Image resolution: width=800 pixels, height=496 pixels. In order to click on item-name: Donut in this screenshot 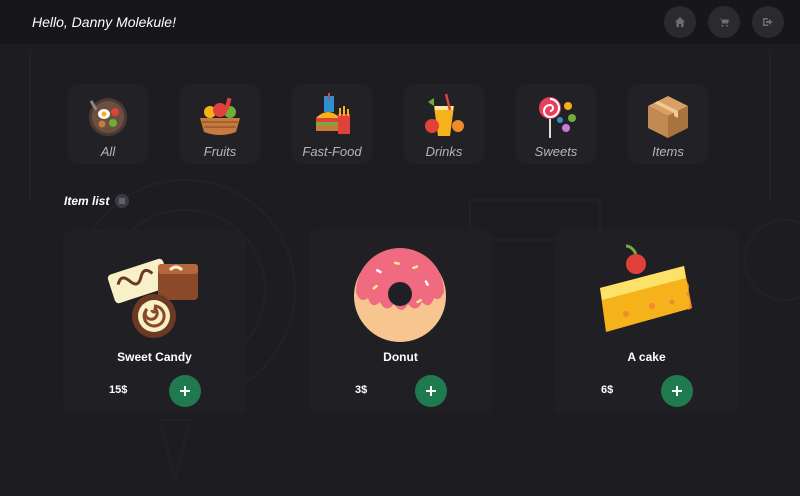, I will do `click(400, 357)`.